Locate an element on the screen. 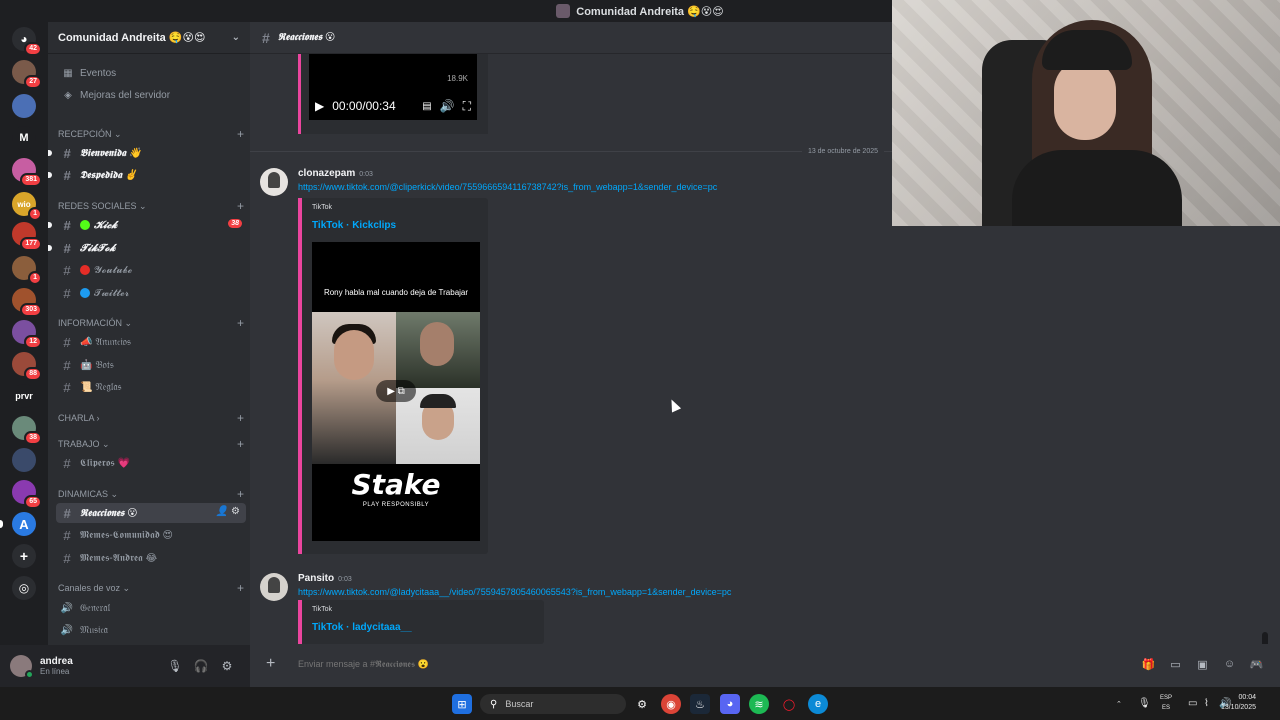 Image resolution: width=1280 pixels, height=720 pixels. play-icon: ▶ ⧉ is located at coordinates (396, 391).